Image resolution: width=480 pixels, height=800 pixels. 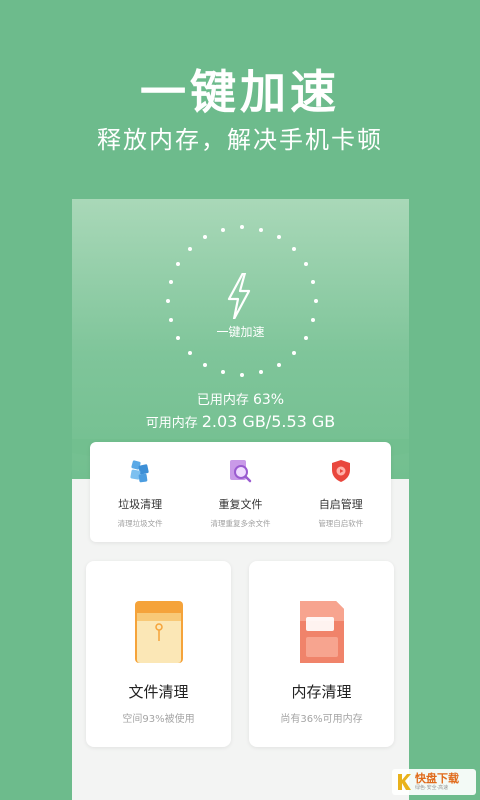 I want to click on folder-icon, so click(x=158, y=632).